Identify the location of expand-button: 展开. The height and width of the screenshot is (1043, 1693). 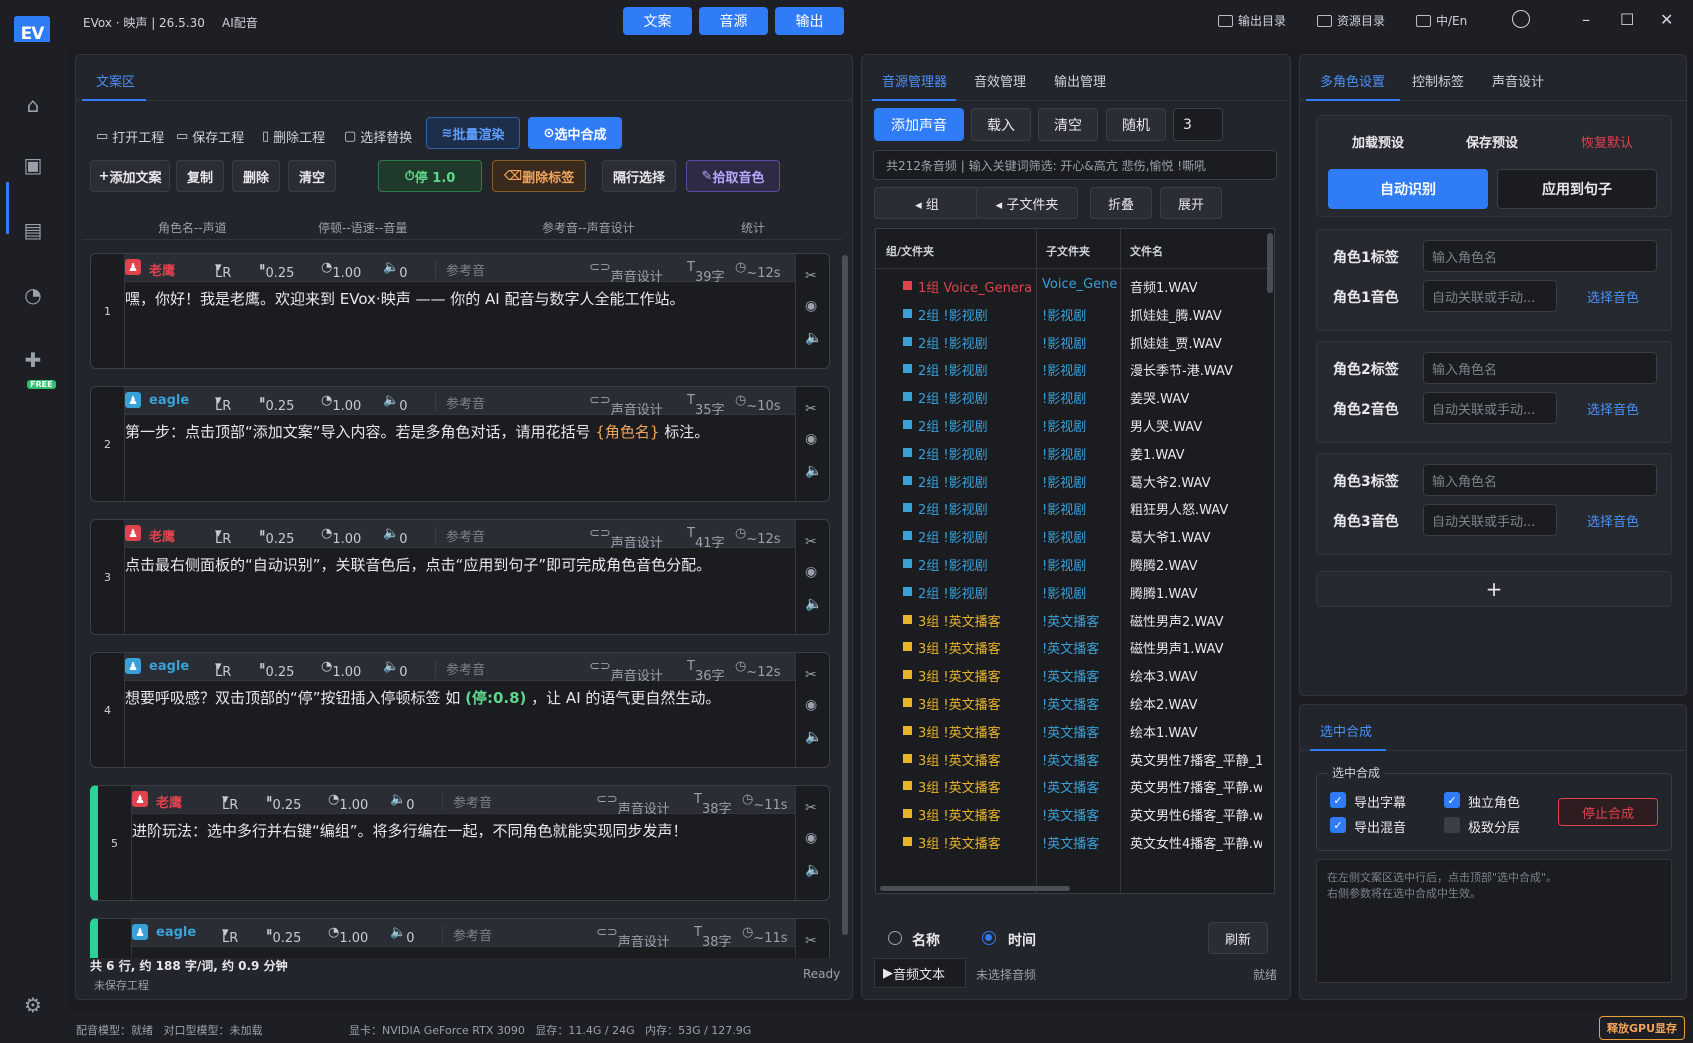
(1191, 203).